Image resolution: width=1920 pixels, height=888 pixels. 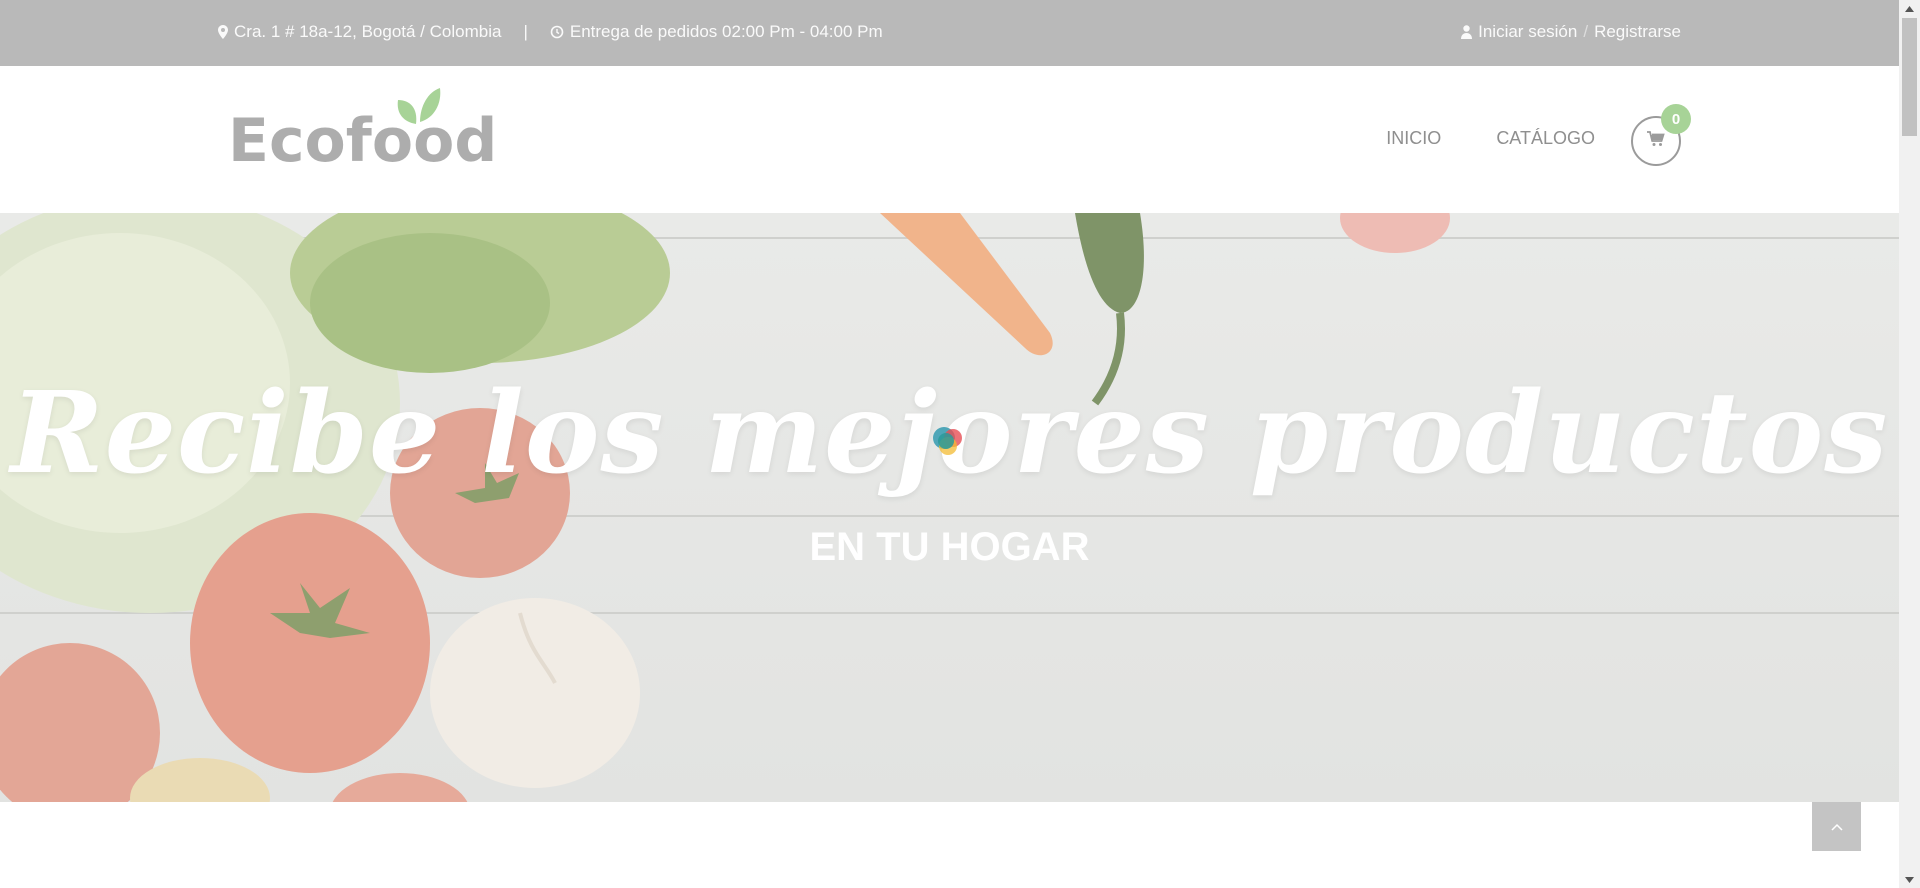 I want to click on scroll-up-arrow-icon, so click(x=1909, y=8).